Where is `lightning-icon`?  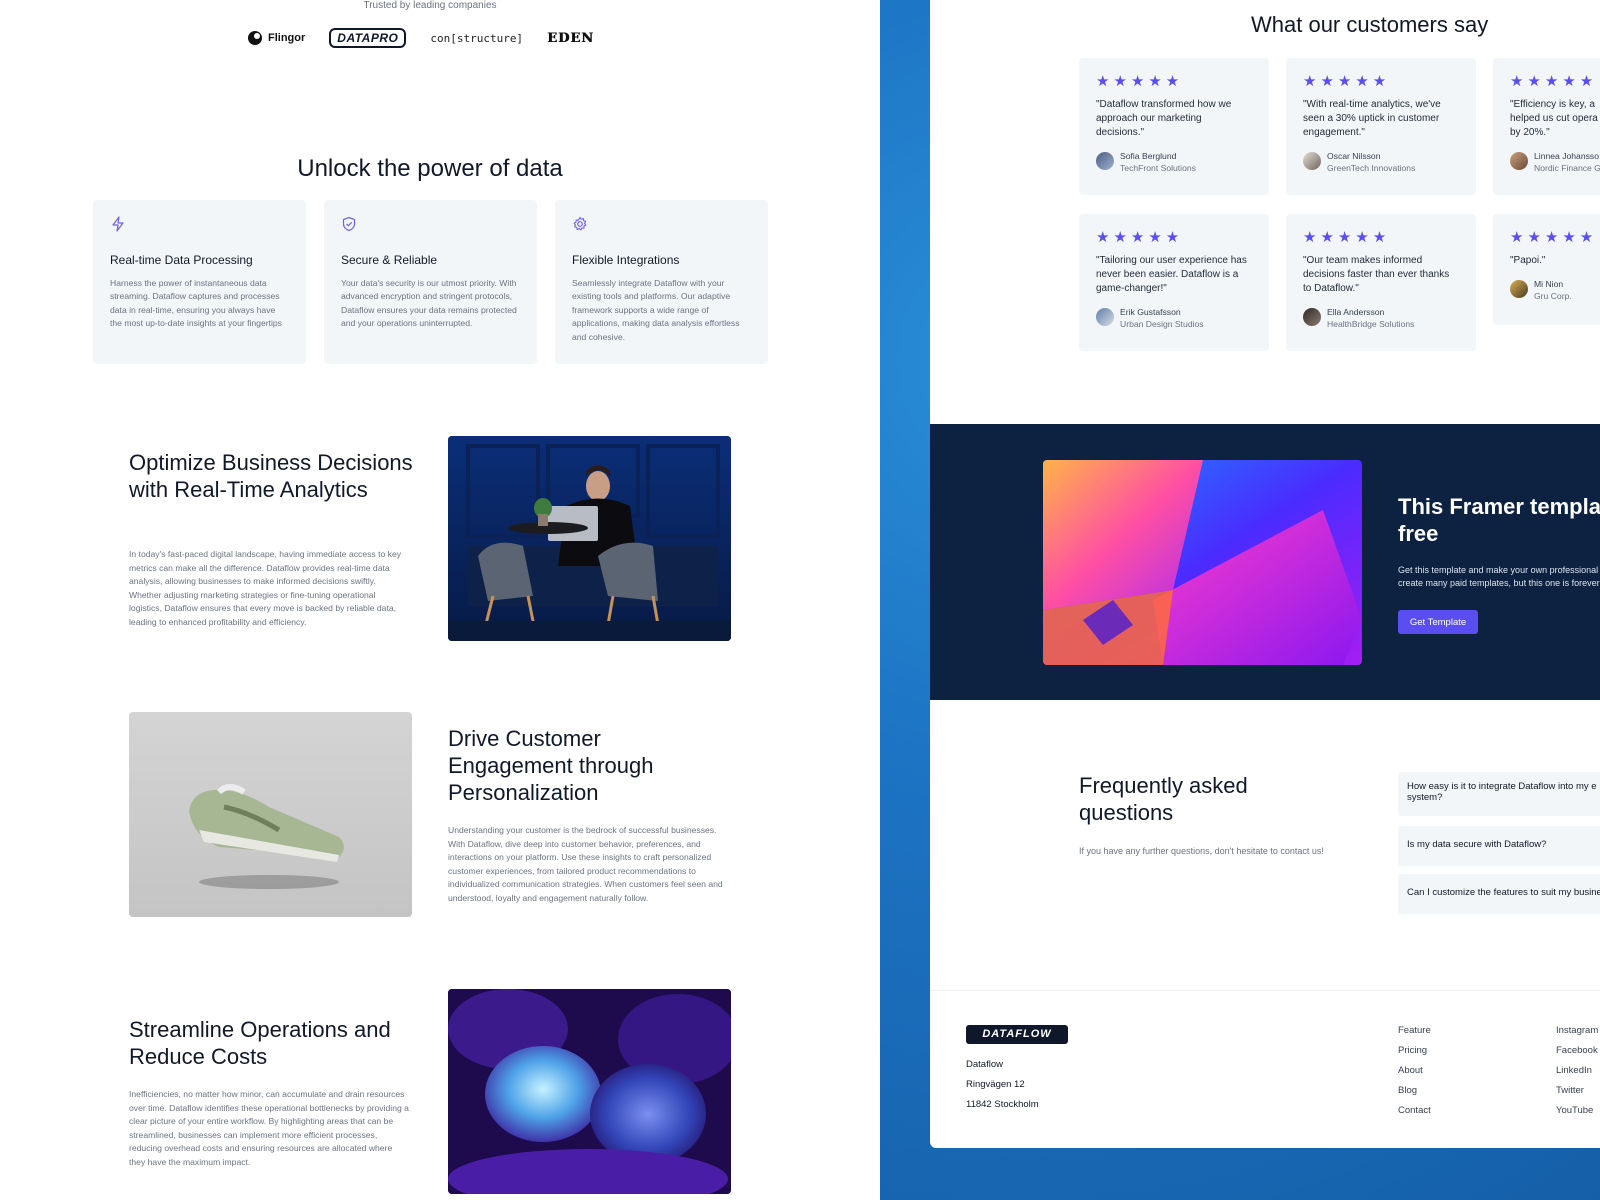
lightning-icon is located at coordinates (118, 224).